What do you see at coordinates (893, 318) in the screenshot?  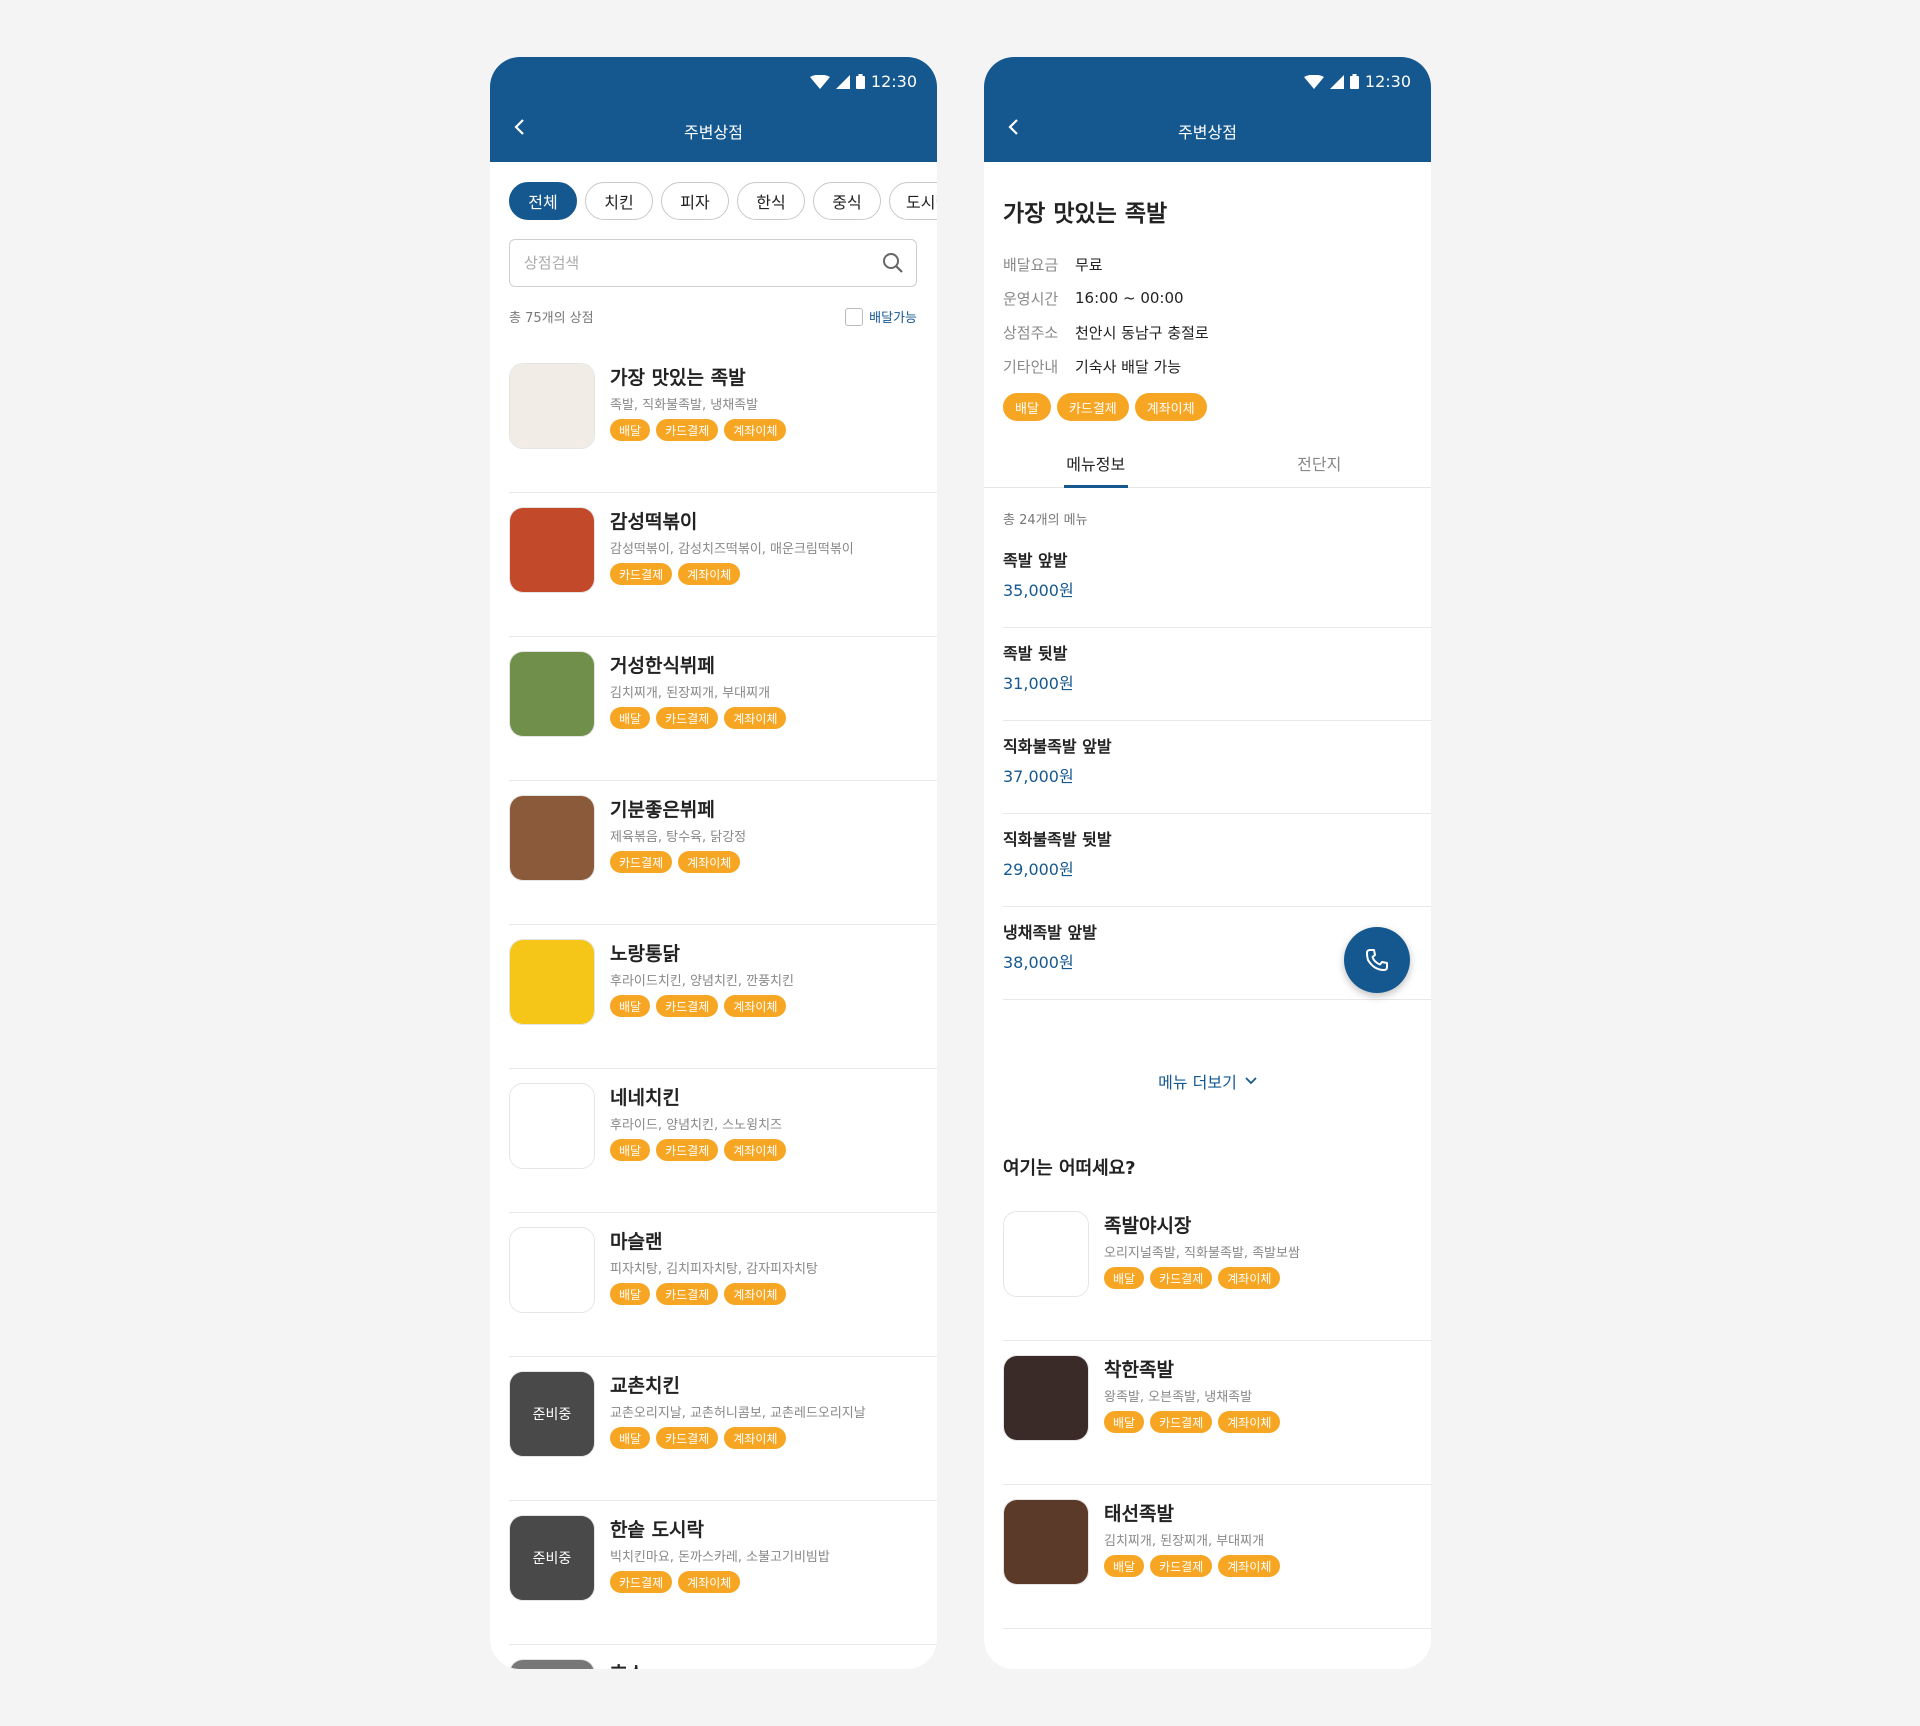 I see `delivery-filter-label: 배달가능` at bounding box center [893, 318].